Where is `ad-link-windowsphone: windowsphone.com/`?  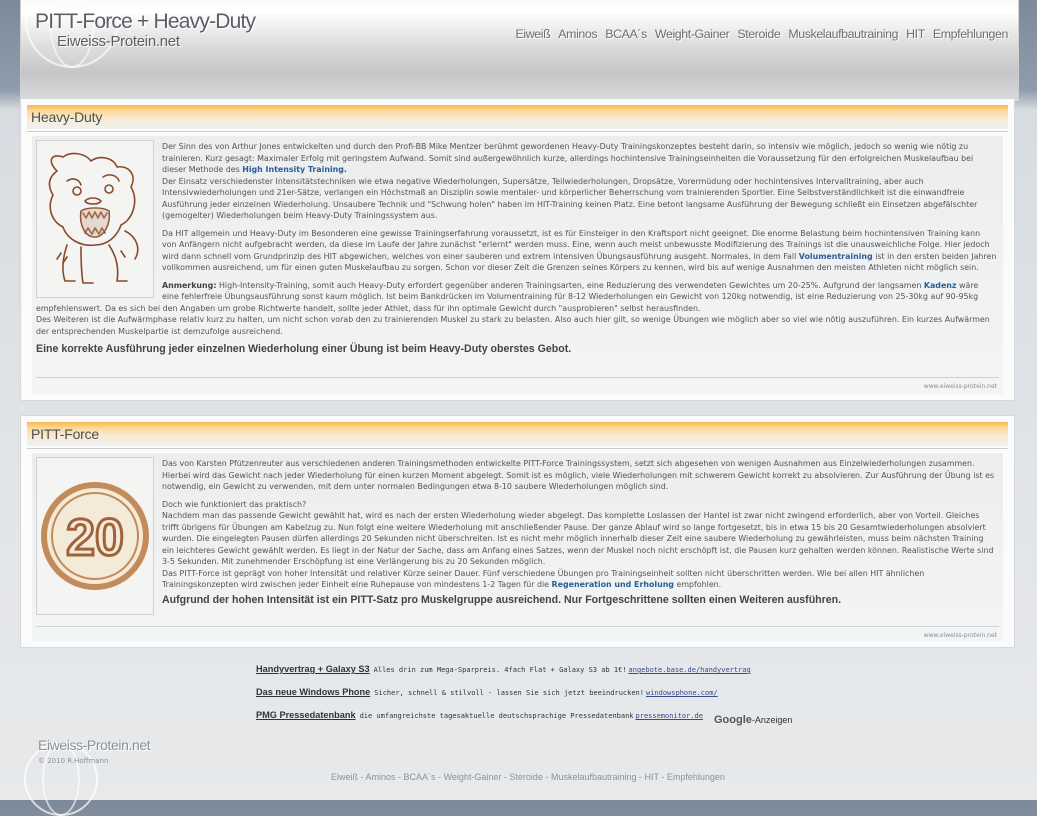 ad-link-windowsphone: windowsphone.com/ is located at coordinates (682, 693).